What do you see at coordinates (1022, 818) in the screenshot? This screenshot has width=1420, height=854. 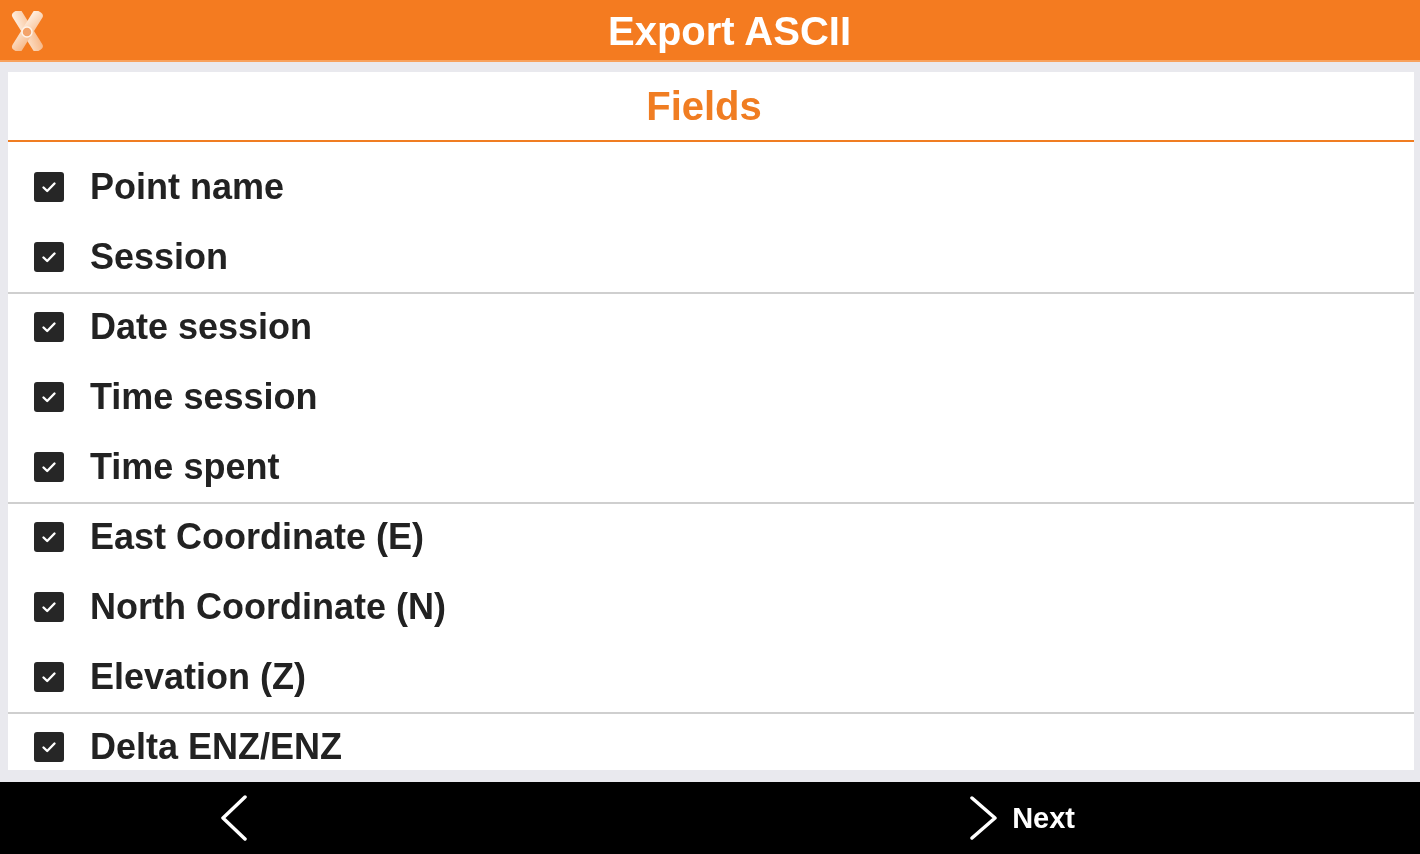 I see `next-button: Next` at bounding box center [1022, 818].